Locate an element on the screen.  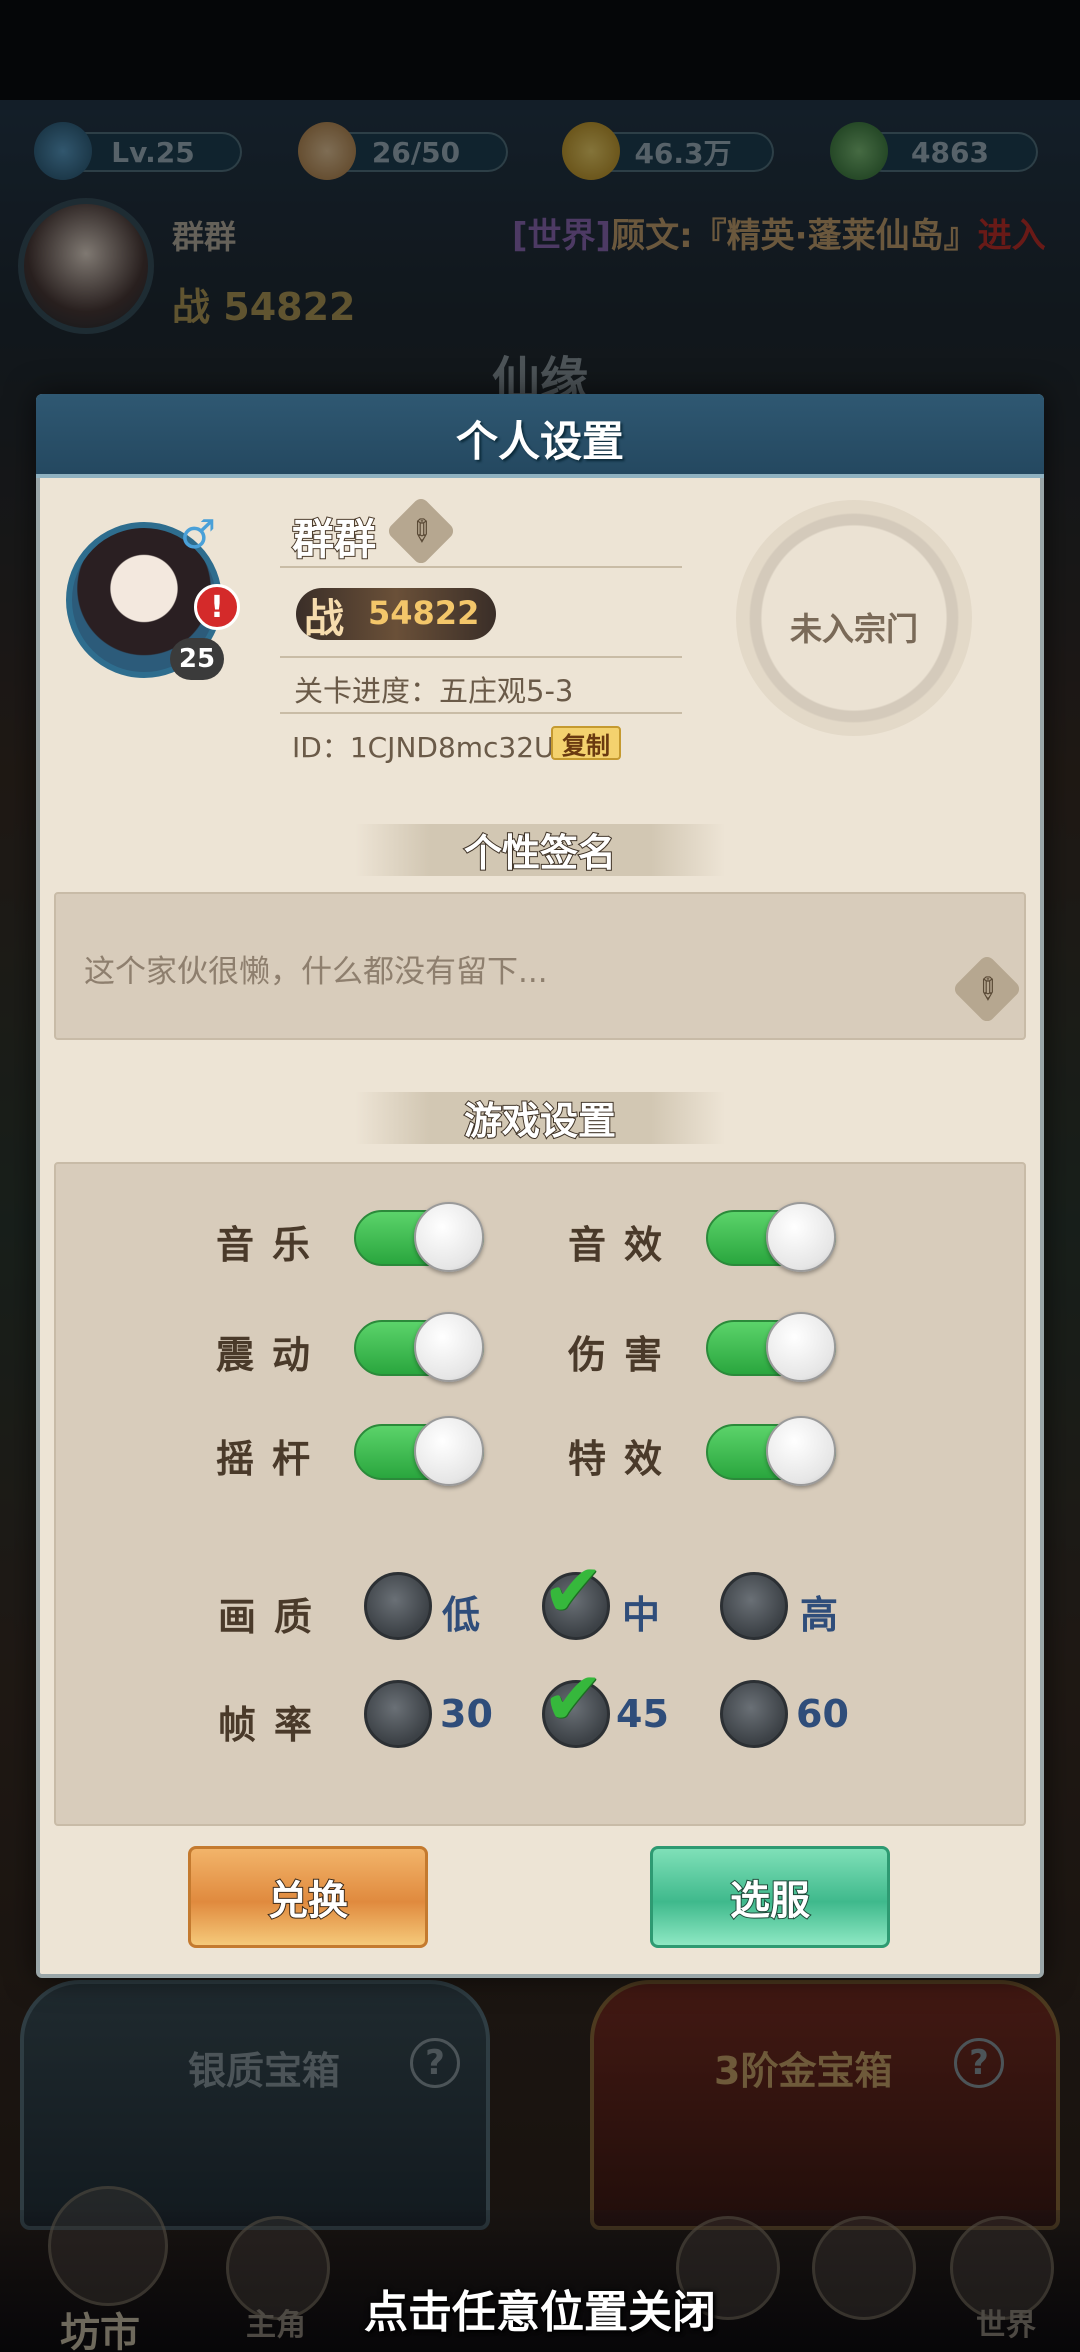
sound-effect-label: 音效 is located at coordinates (624, 1245).